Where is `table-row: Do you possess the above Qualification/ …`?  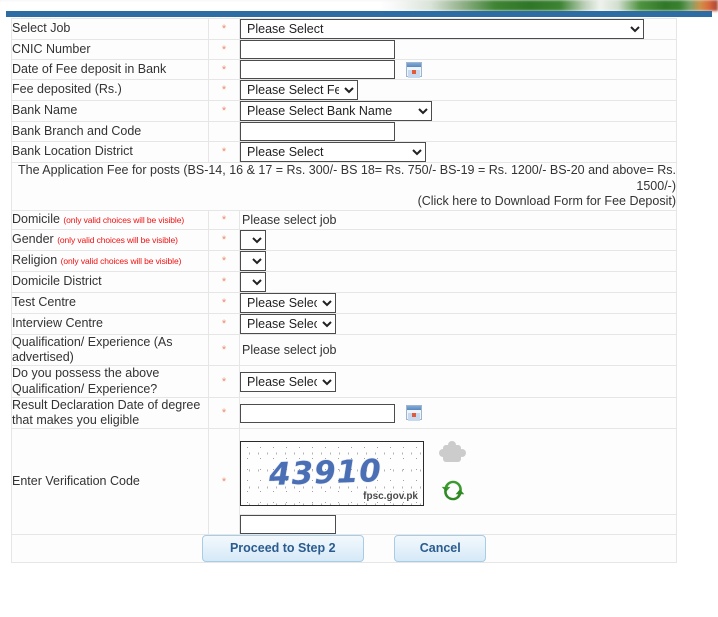 table-row: Do you possess the above Qualification/ … is located at coordinates (344, 381).